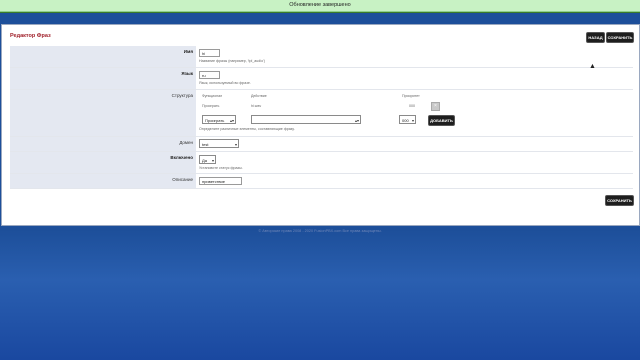  Describe the element at coordinates (103, 144) in the screenshot. I see `label-domain: Домен` at that location.